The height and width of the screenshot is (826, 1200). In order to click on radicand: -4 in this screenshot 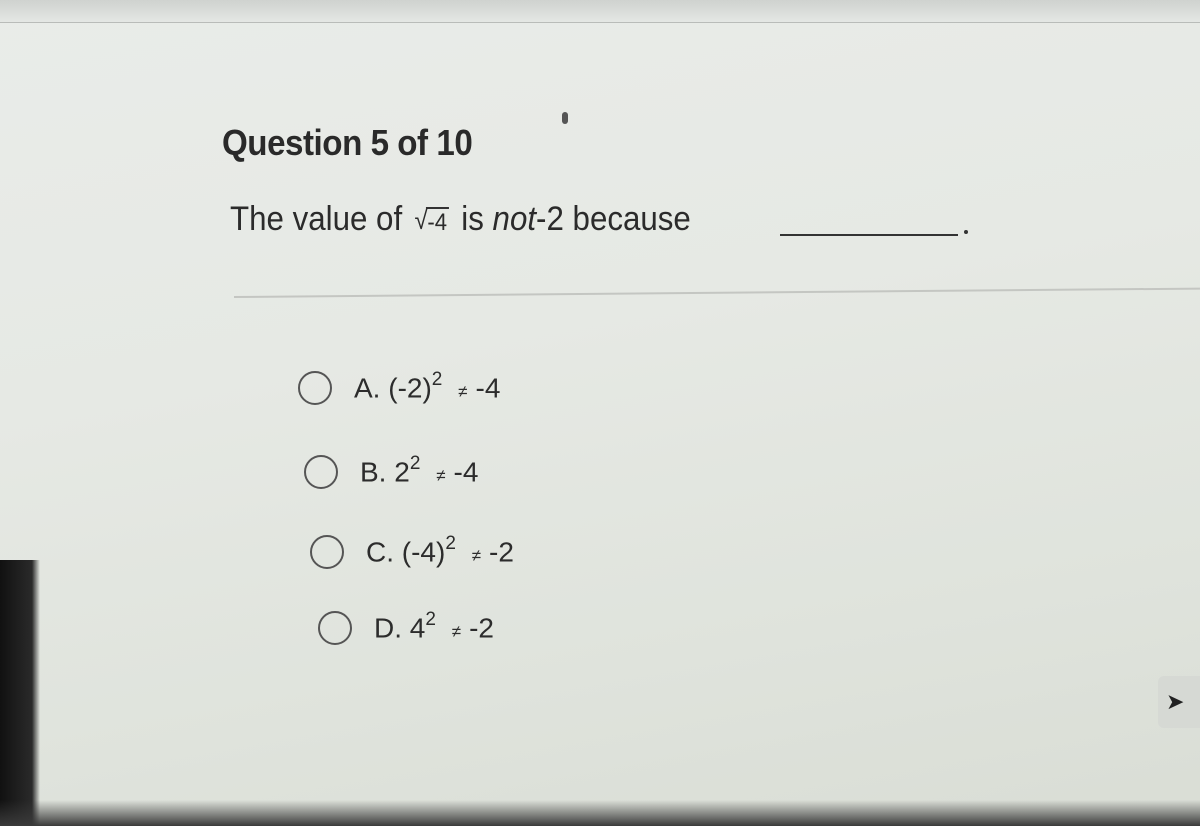, I will do `click(437, 221)`.